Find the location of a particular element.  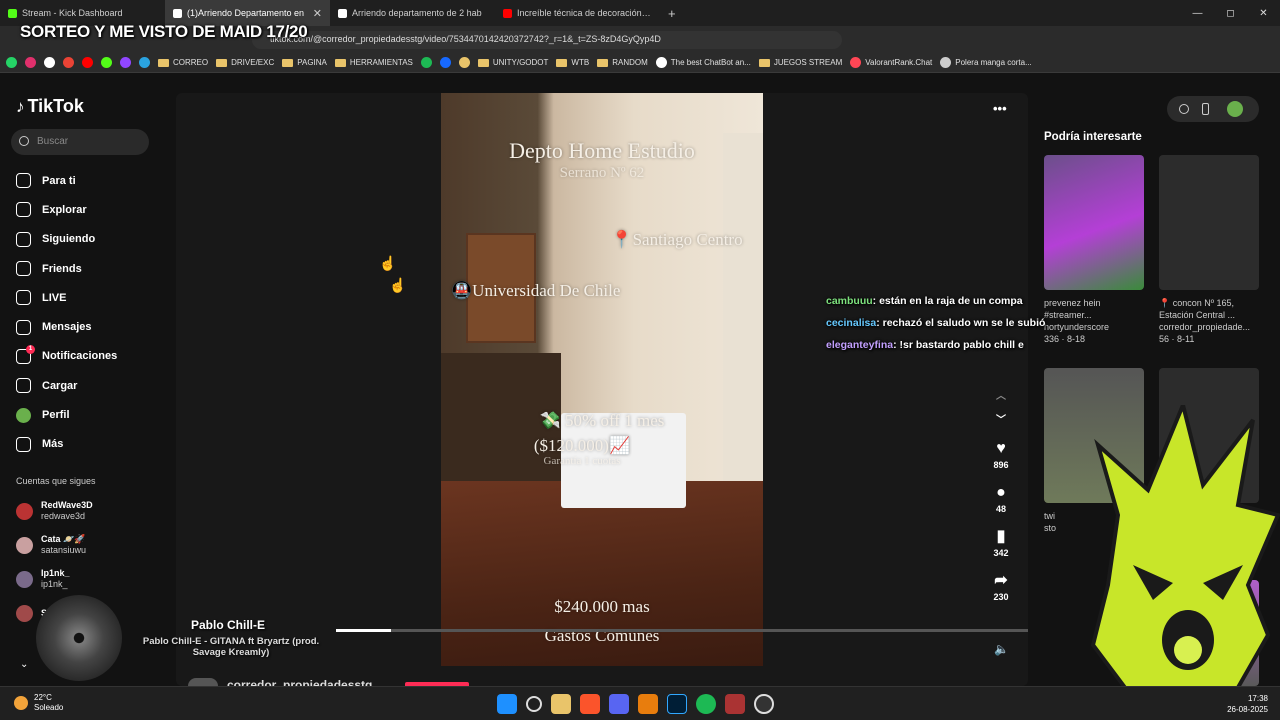

bookmark-green is located at coordinates (426, 62).